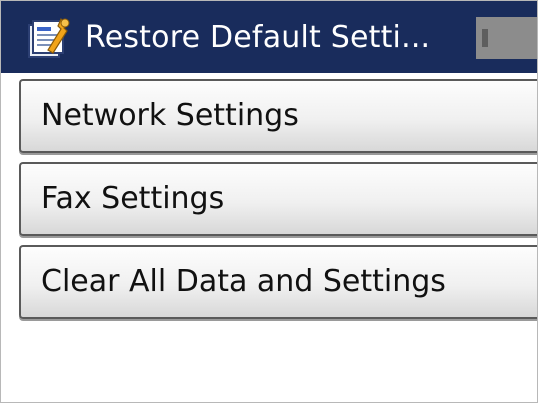  Describe the element at coordinates (49, 38) in the screenshot. I see `settings-document-wrench-icon` at that location.